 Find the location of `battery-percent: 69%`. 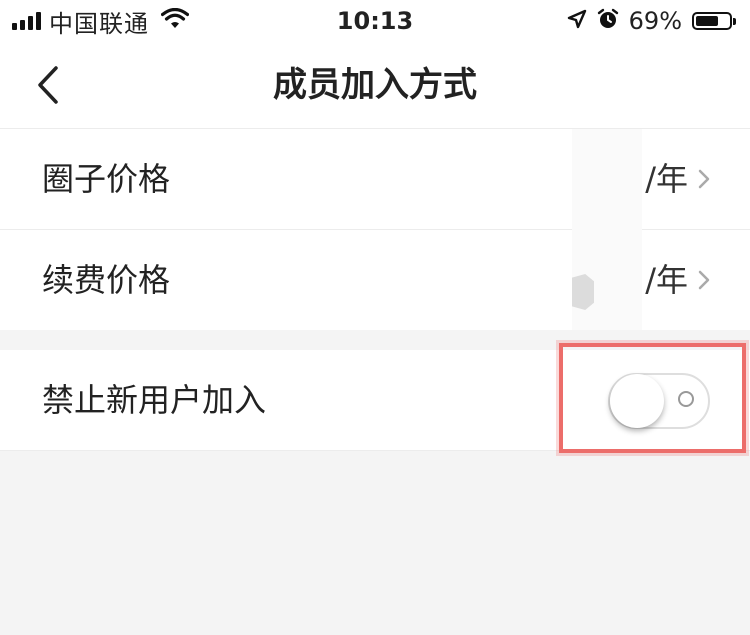

battery-percent: 69% is located at coordinates (655, 21).